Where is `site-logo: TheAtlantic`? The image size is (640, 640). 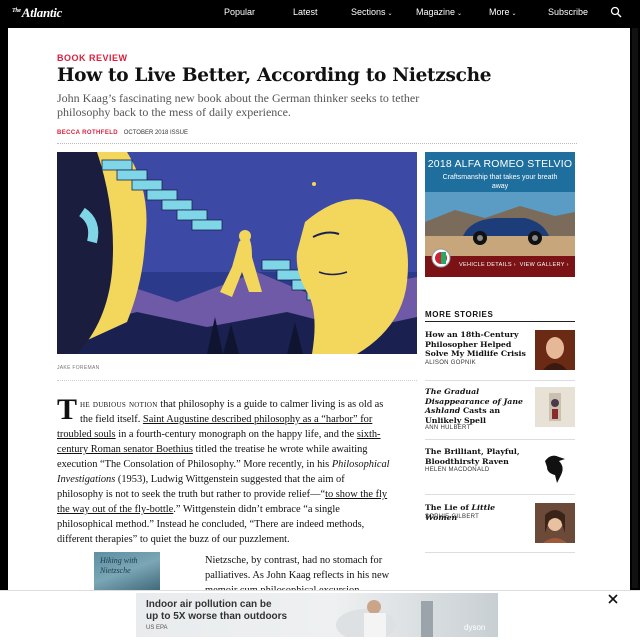
site-logo: TheAtlantic is located at coordinates (37, 13).